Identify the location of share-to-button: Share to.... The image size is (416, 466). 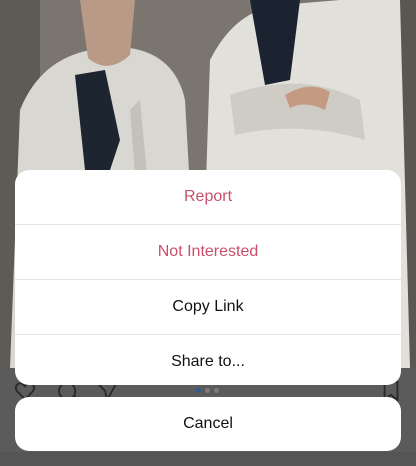
(208, 360).